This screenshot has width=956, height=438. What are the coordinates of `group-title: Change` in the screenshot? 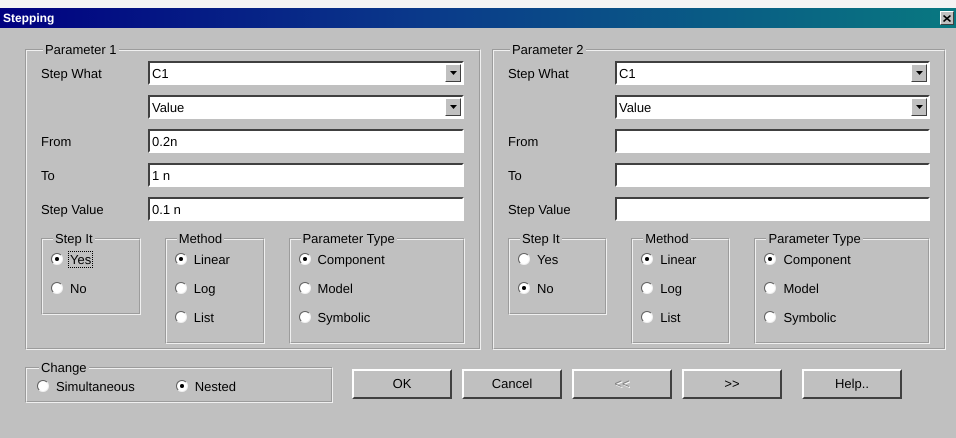 It's located at (64, 367).